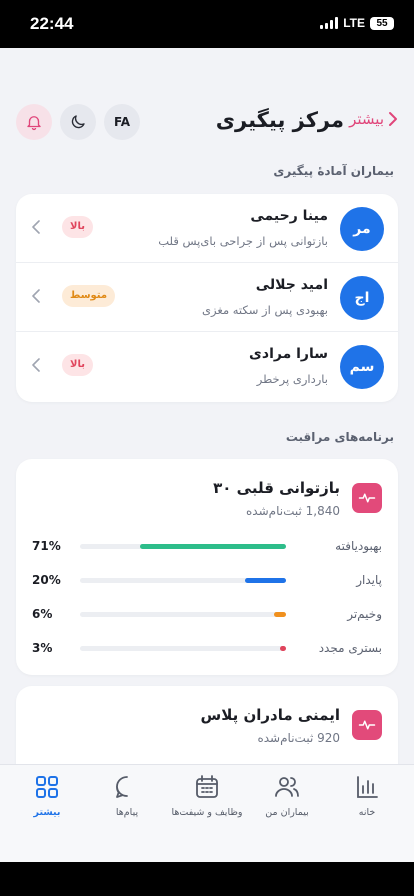  What do you see at coordinates (298, 738) in the screenshot?
I see `program-enrolled: 920 ثبت‌نام‌شده` at bounding box center [298, 738].